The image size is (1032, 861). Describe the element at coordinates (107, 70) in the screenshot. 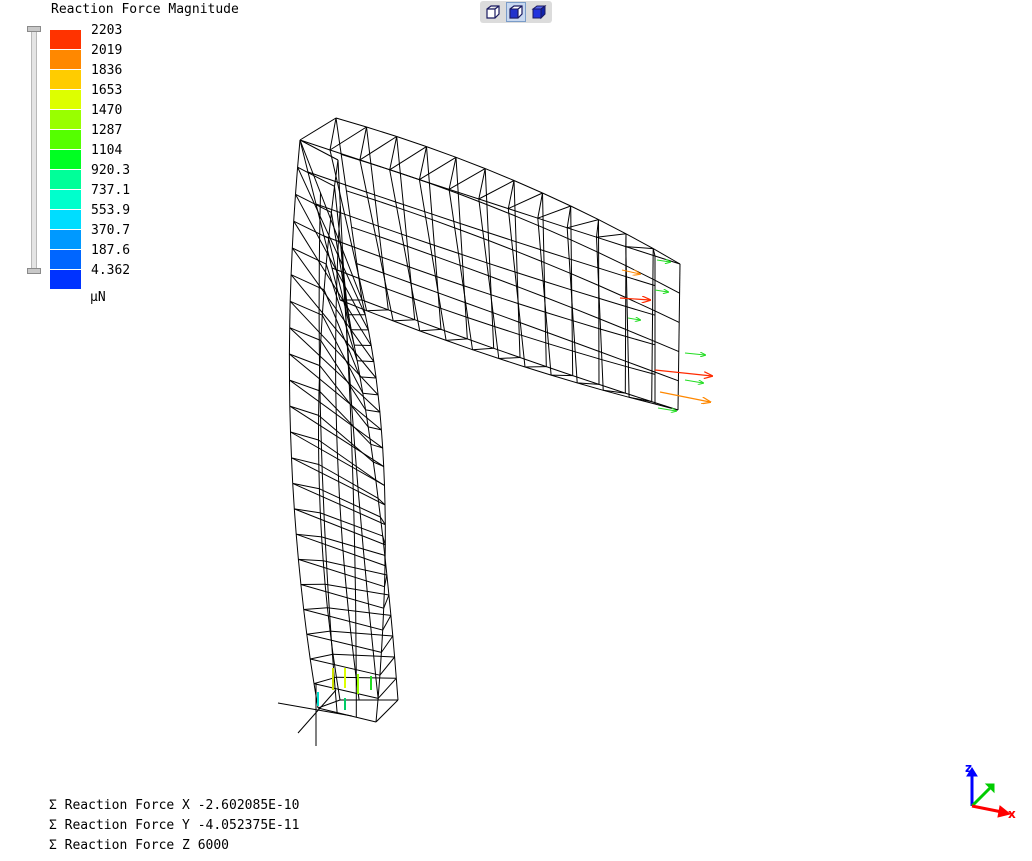

I see `legend-value: 1836` at that location.